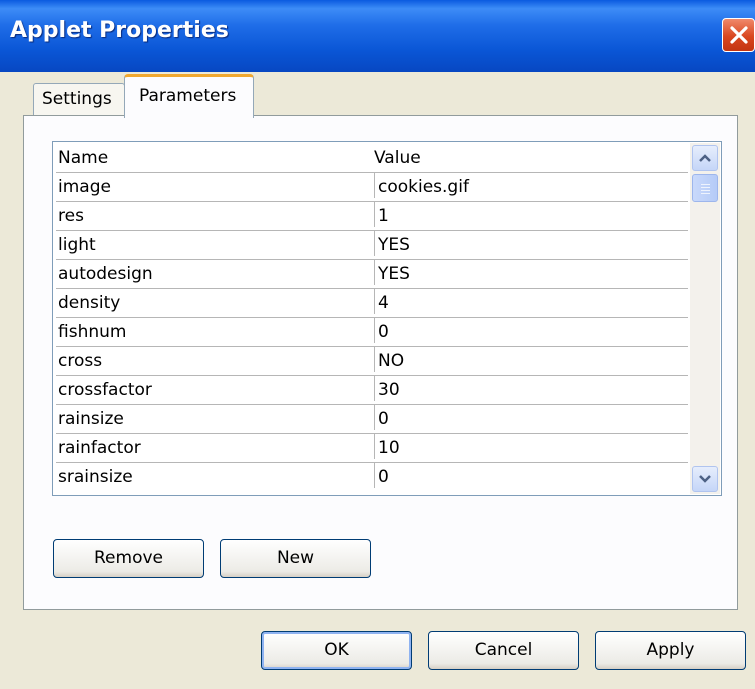 The height and width of the screenshot is (689, 755). I want to click on chevron-down-icon, so click(705, 479).